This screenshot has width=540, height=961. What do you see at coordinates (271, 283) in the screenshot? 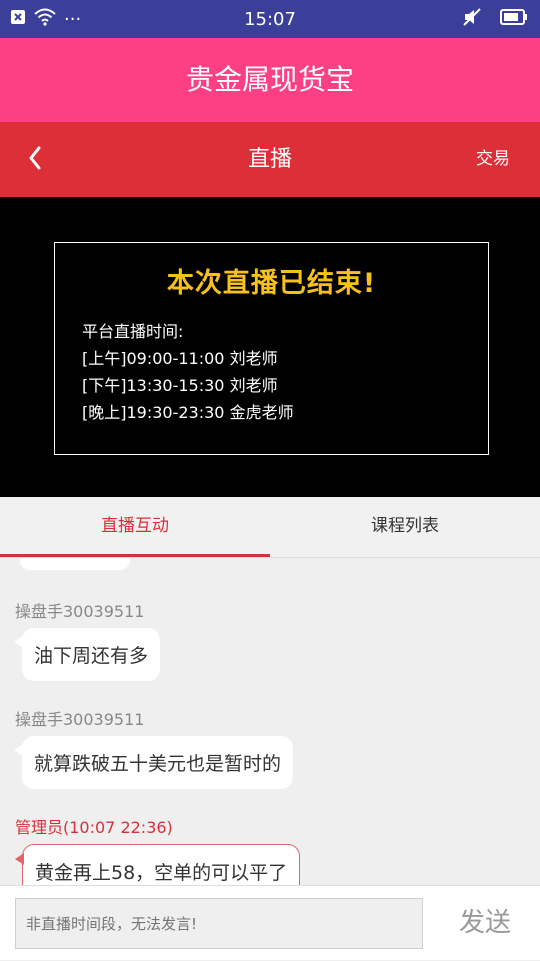
I see `live-ended-headline: 本次直播已结束!` at bounding box center [271, 283].